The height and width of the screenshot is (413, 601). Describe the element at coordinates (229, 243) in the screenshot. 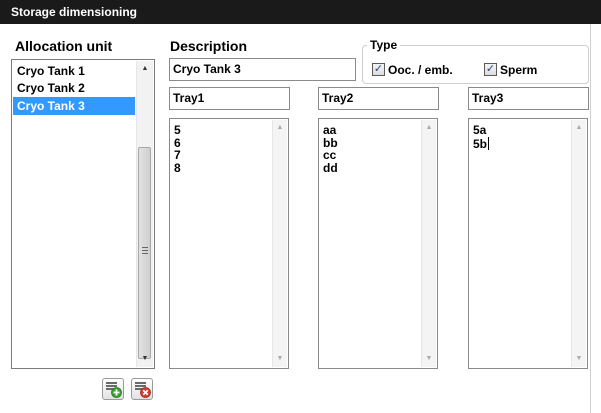

I see `tray1-contents-textarea: 5 6 7 8 ▲ ▼` at that location.